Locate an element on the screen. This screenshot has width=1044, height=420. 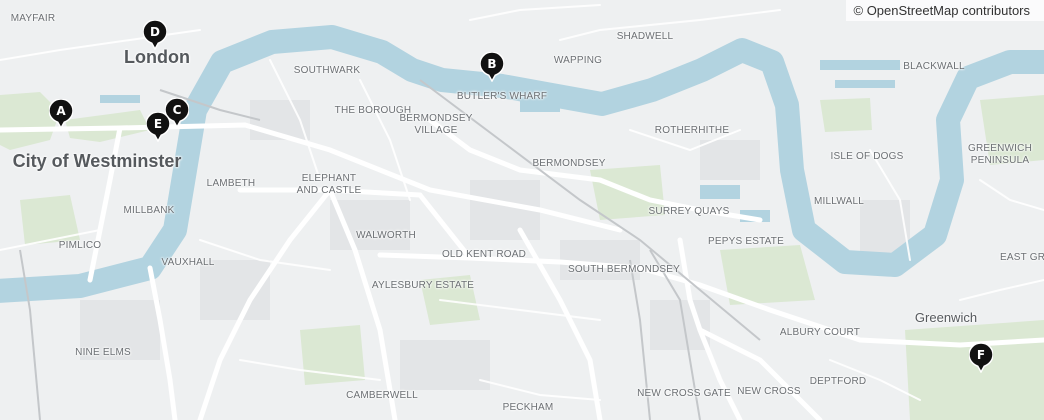
place-label-greenwich: Greenwich is located at coordinates (946, 317).